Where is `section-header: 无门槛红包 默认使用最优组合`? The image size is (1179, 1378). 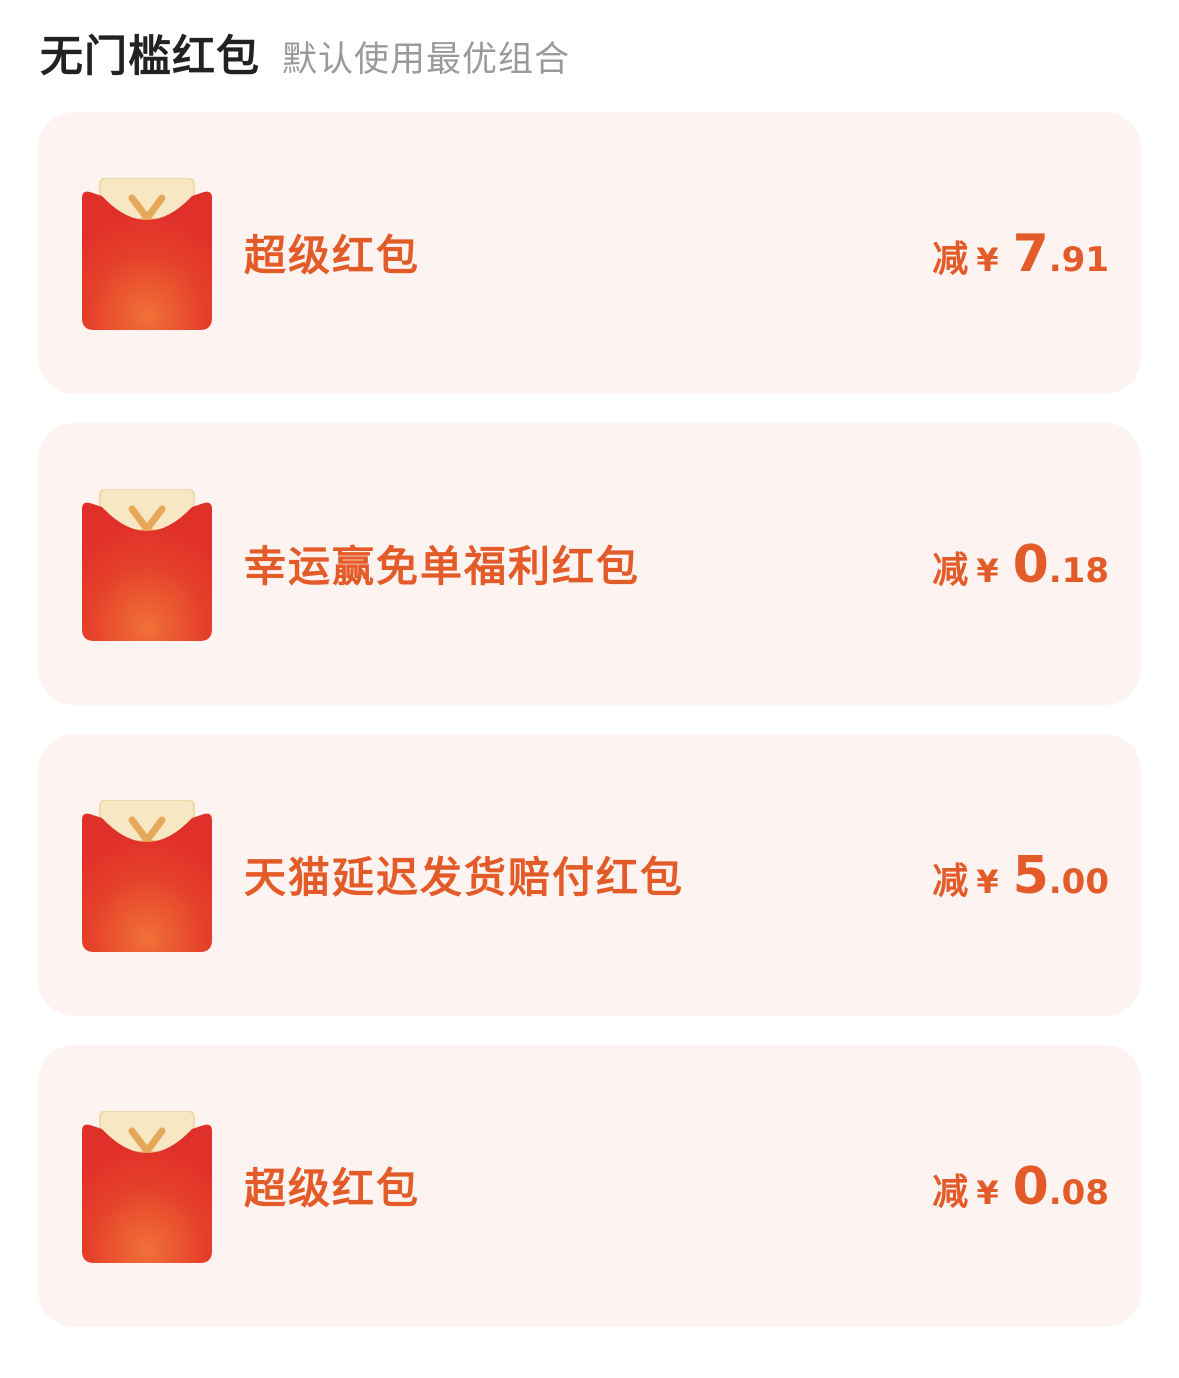 section-header: 无门槛红包 默认使用最优组合 is located at coordinates (305, 52).